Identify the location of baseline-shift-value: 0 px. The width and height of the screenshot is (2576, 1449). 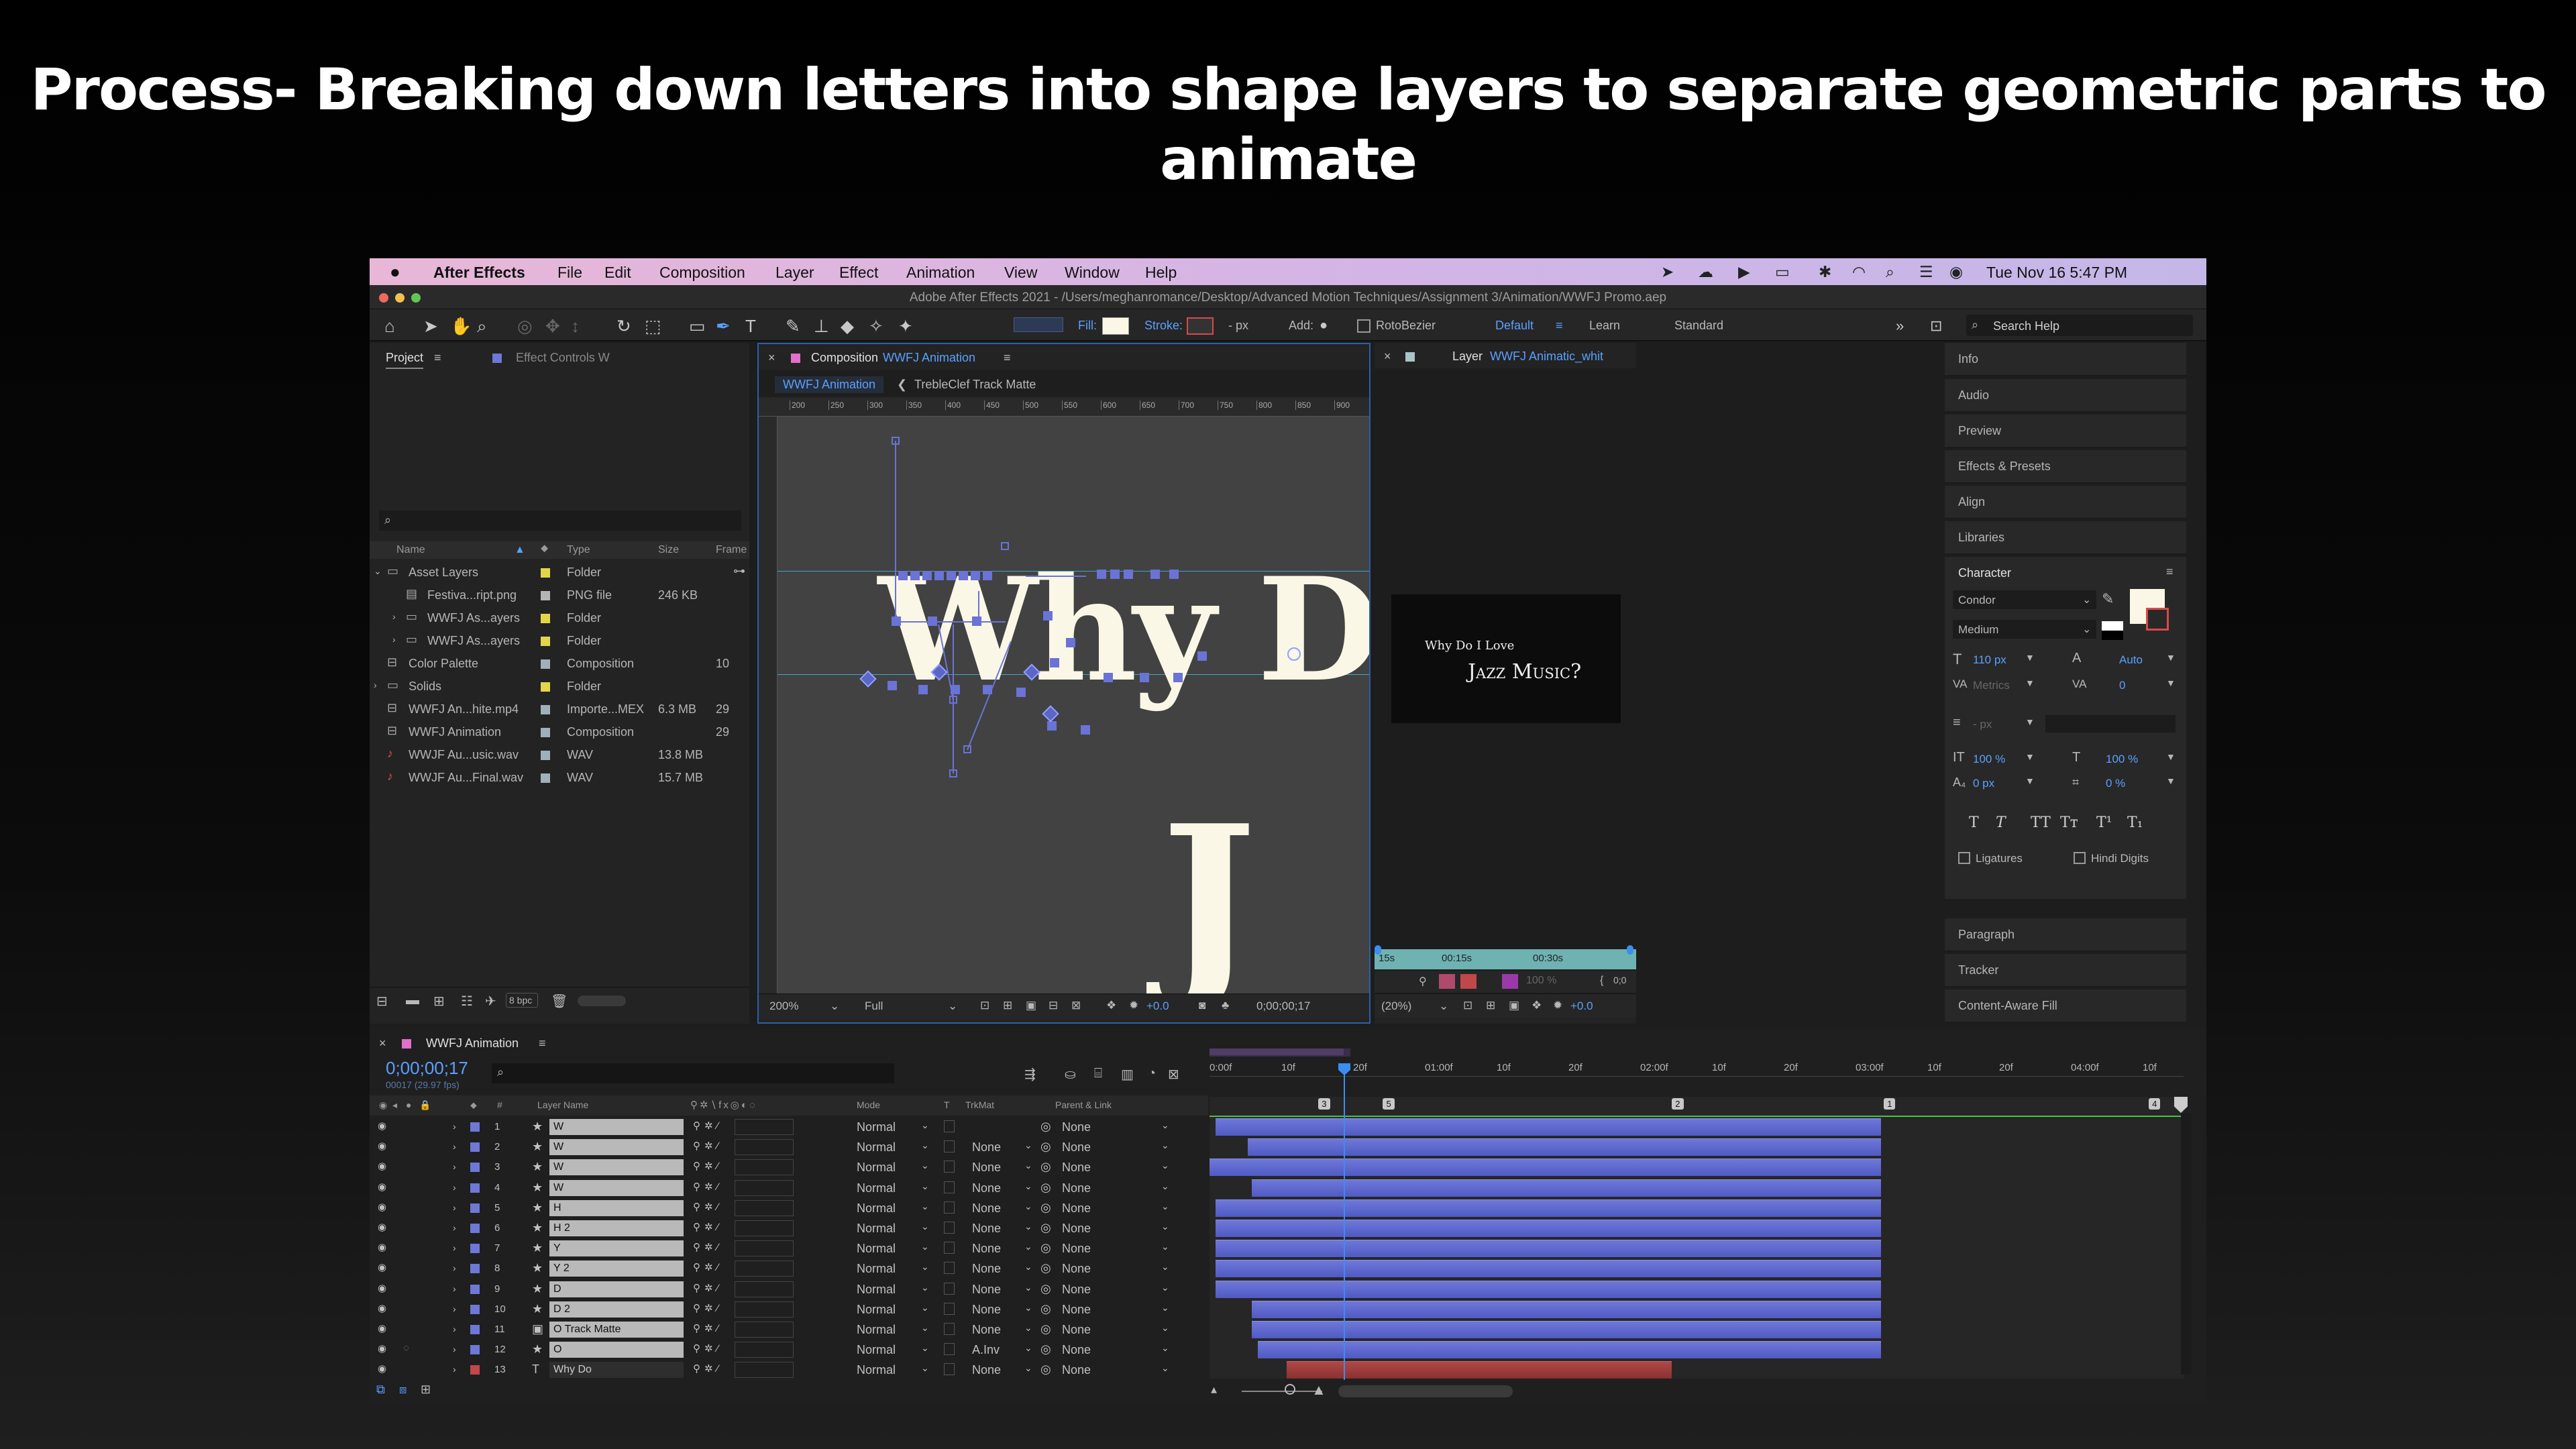
(1983, 783).